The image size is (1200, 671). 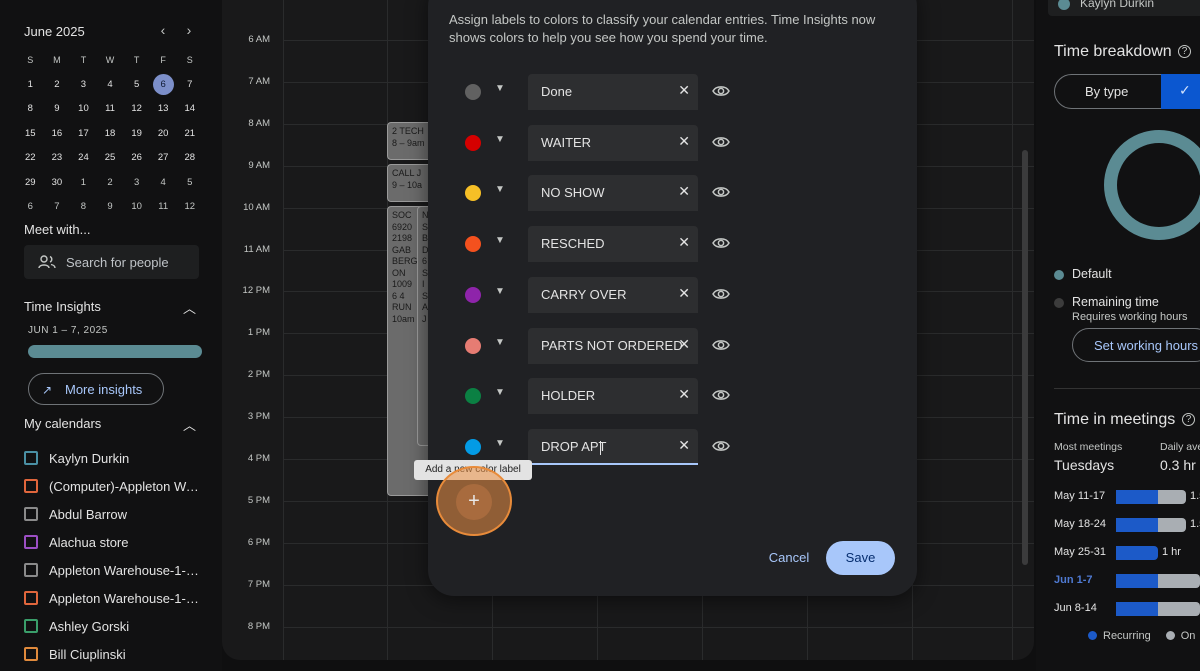 What do you see at coordinates (163, 108) in the screenshot?
I see `mini-calendar-day: 13` at bounding box center [163, 108].